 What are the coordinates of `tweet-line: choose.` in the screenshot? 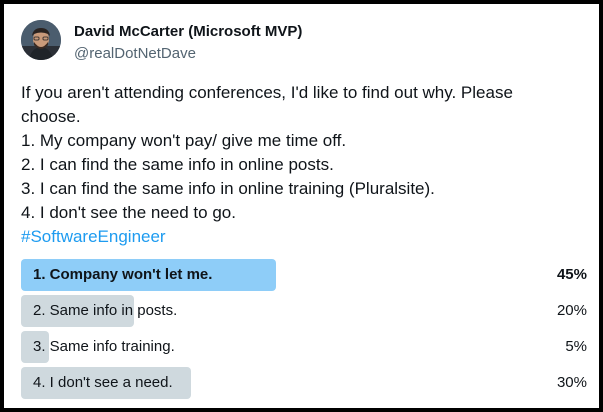 It's located at (51, 116).